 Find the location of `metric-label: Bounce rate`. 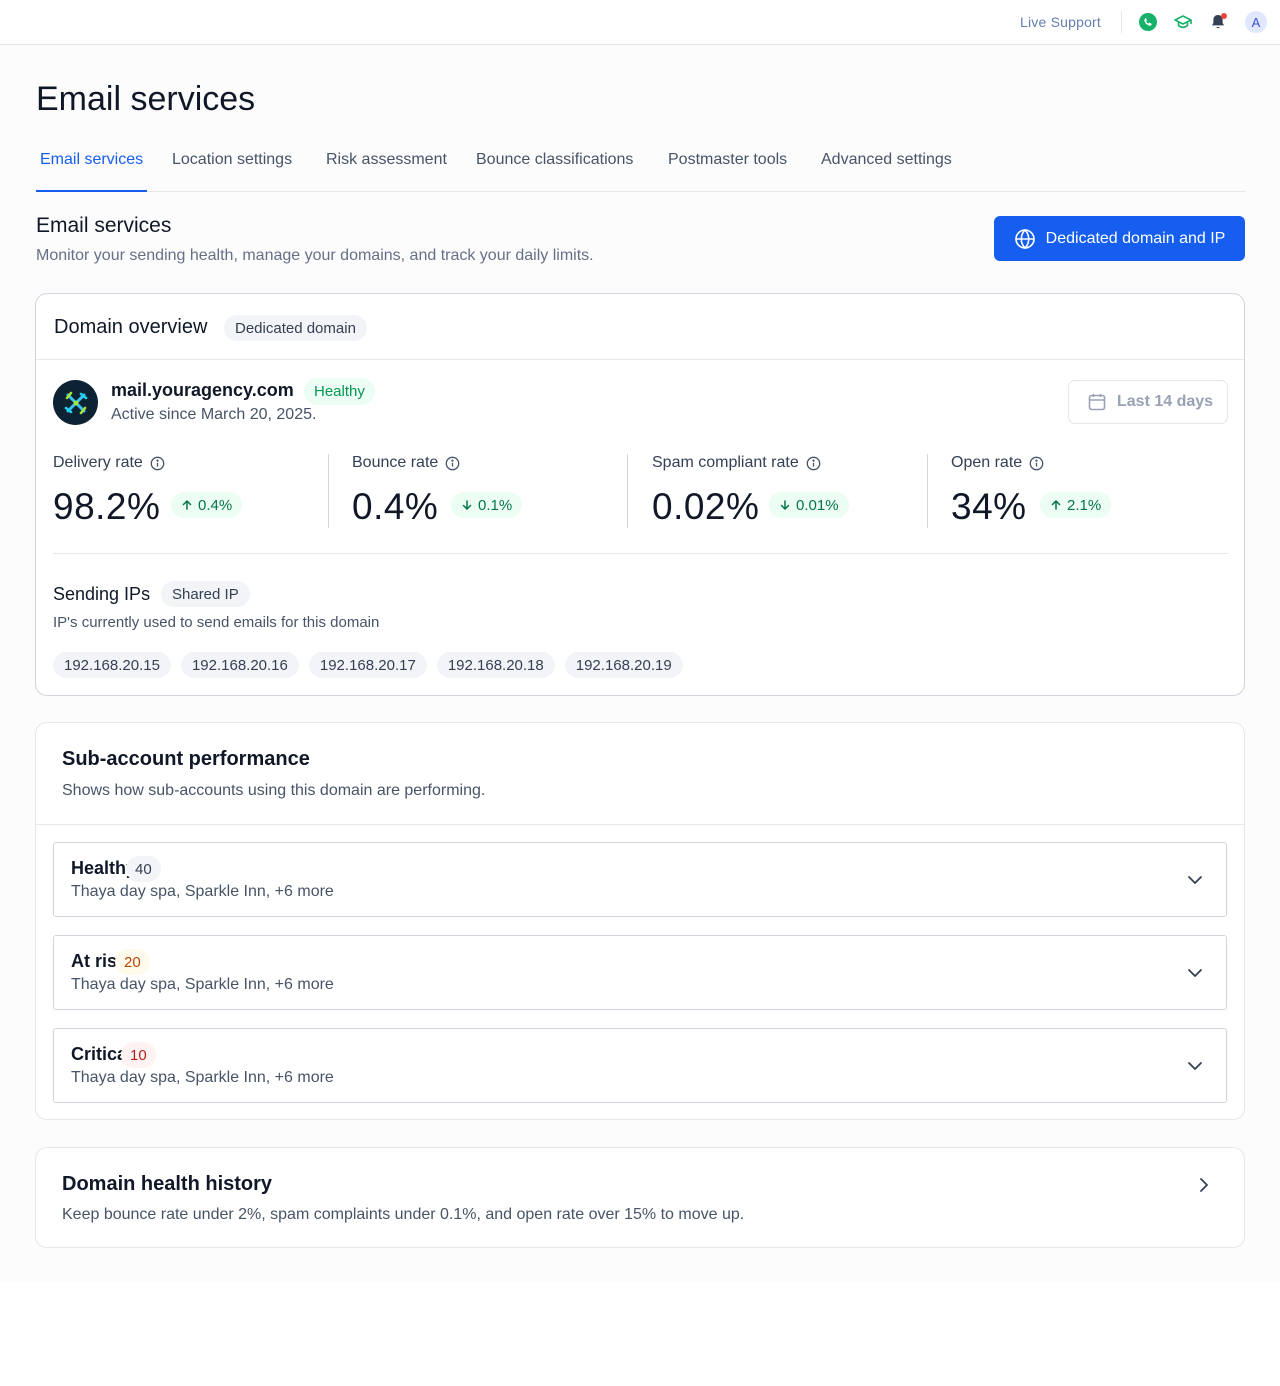

metric-label: Bounce rate is located at coordinates (406, 463).